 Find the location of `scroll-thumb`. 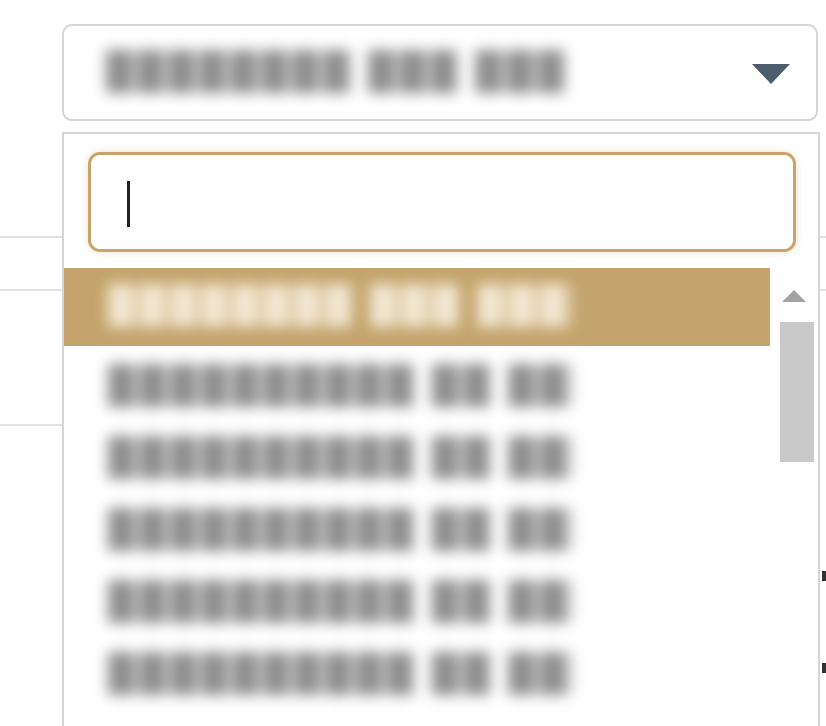

scroll-thumb is located at coordinates (797, 392).